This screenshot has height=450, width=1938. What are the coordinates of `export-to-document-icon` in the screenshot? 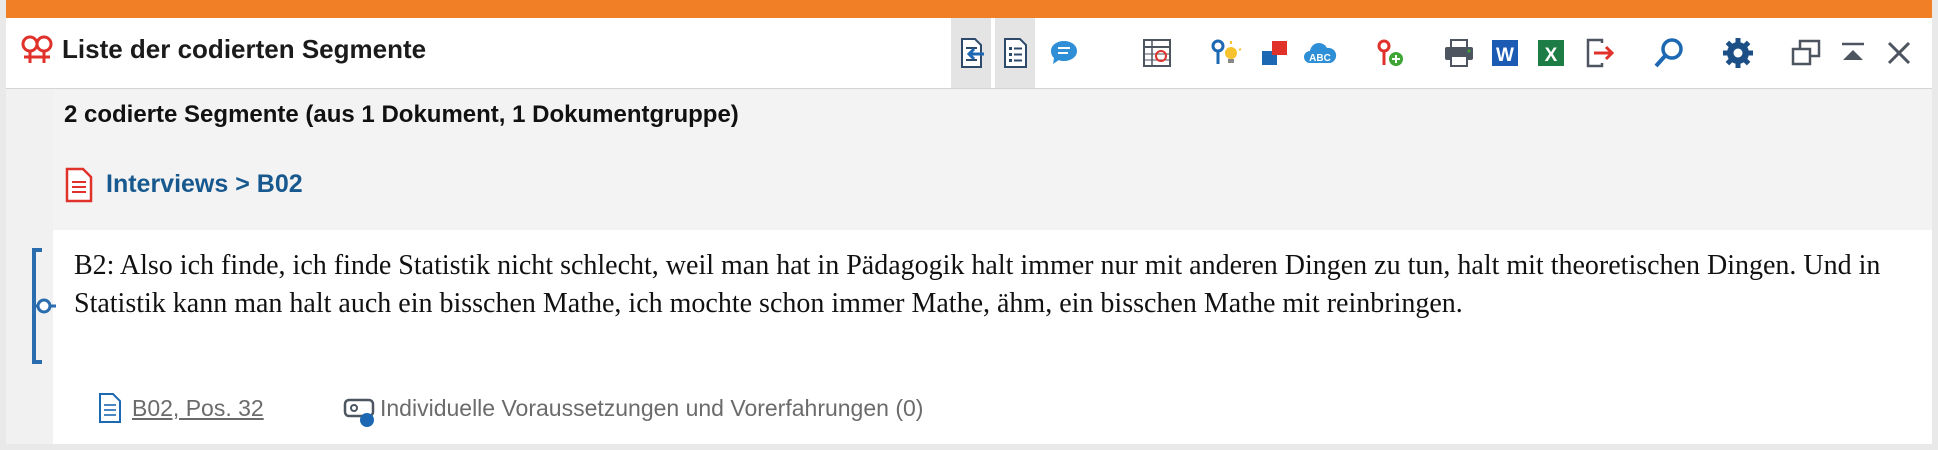 It's located at (972, 53).